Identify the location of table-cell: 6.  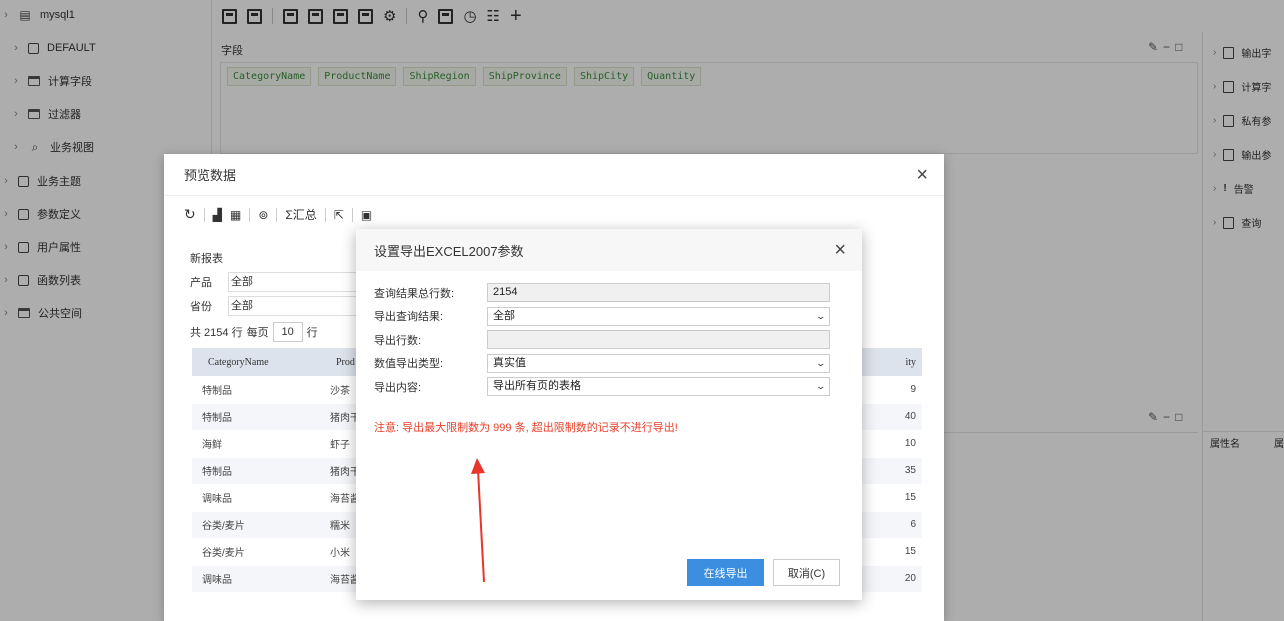
(892, 525).